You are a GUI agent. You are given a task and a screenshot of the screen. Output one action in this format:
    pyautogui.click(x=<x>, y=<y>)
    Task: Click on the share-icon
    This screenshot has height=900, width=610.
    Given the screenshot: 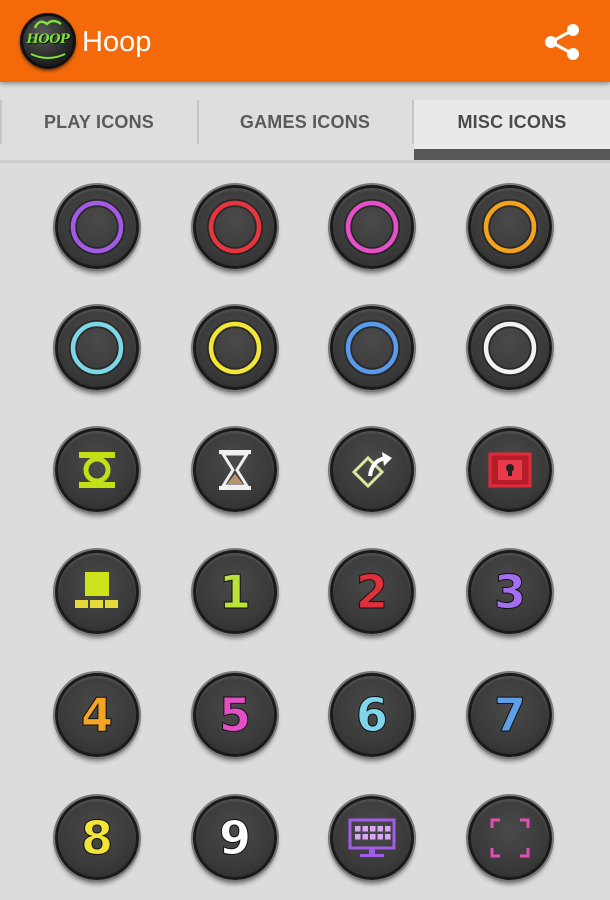 What is the action you would take?
    pyautogui.click(x=562, y=42)
    